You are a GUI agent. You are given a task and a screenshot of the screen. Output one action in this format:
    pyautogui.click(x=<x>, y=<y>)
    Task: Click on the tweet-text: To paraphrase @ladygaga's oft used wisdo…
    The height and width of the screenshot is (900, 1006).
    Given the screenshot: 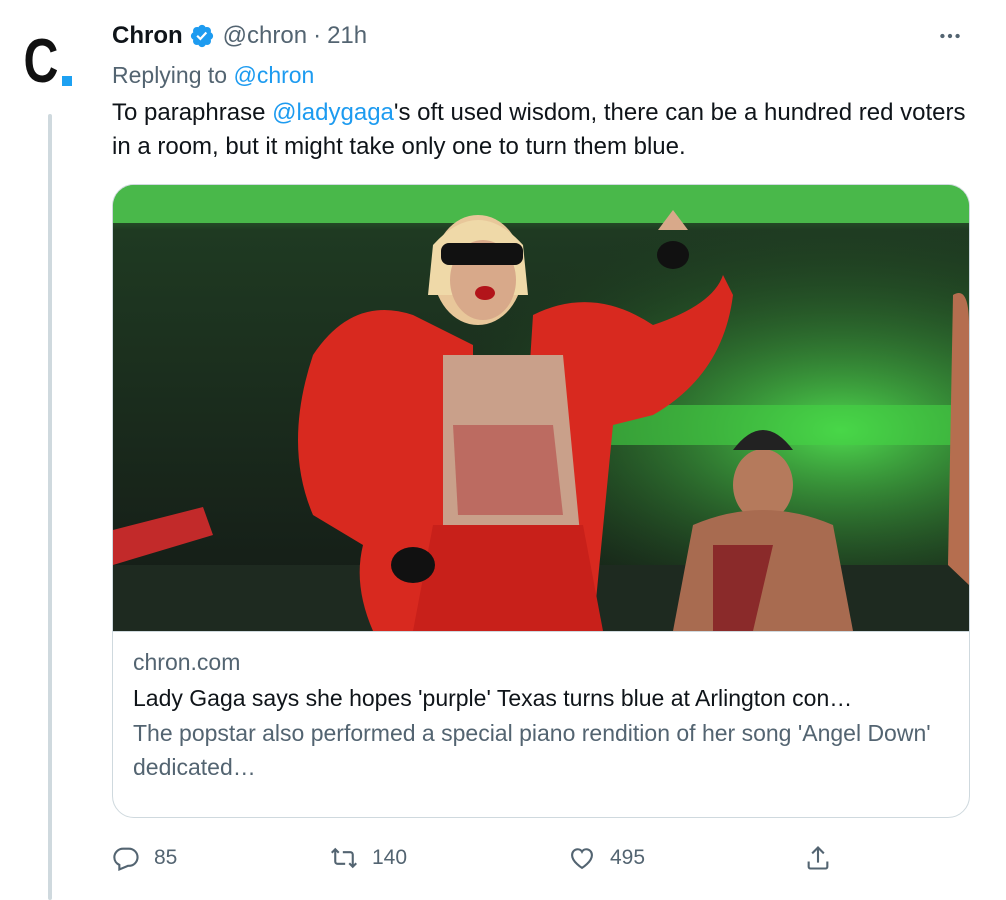 What is the action you would take?
    pyautogui.click(x=542, y=130)
    